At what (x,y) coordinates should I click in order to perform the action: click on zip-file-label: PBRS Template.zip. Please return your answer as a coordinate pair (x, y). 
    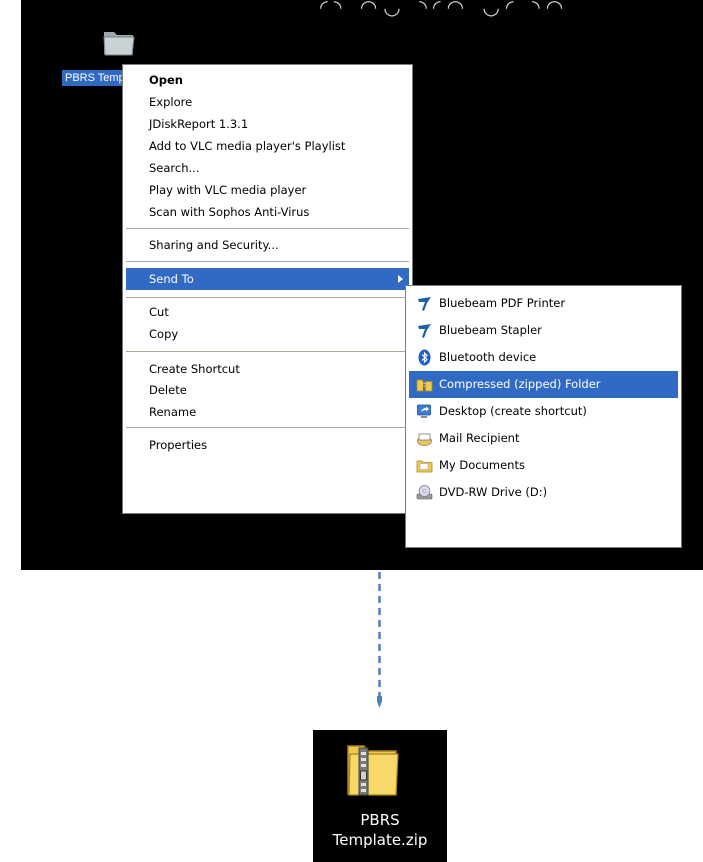
    Looking at the image, I should click on (380, 830).